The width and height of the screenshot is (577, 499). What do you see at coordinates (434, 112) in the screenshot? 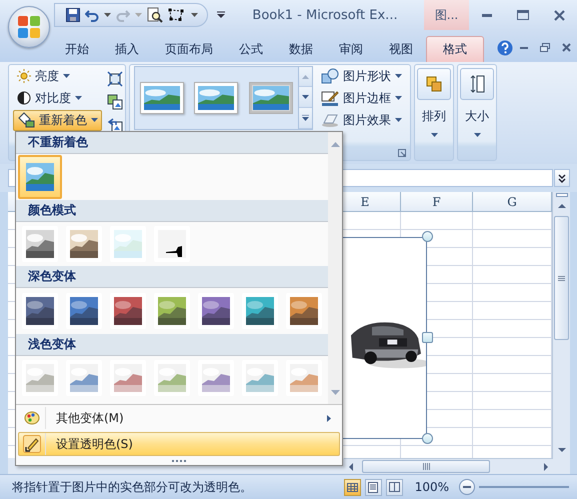
I see `arrange-button: 排列` at bounding box center [434, 112].